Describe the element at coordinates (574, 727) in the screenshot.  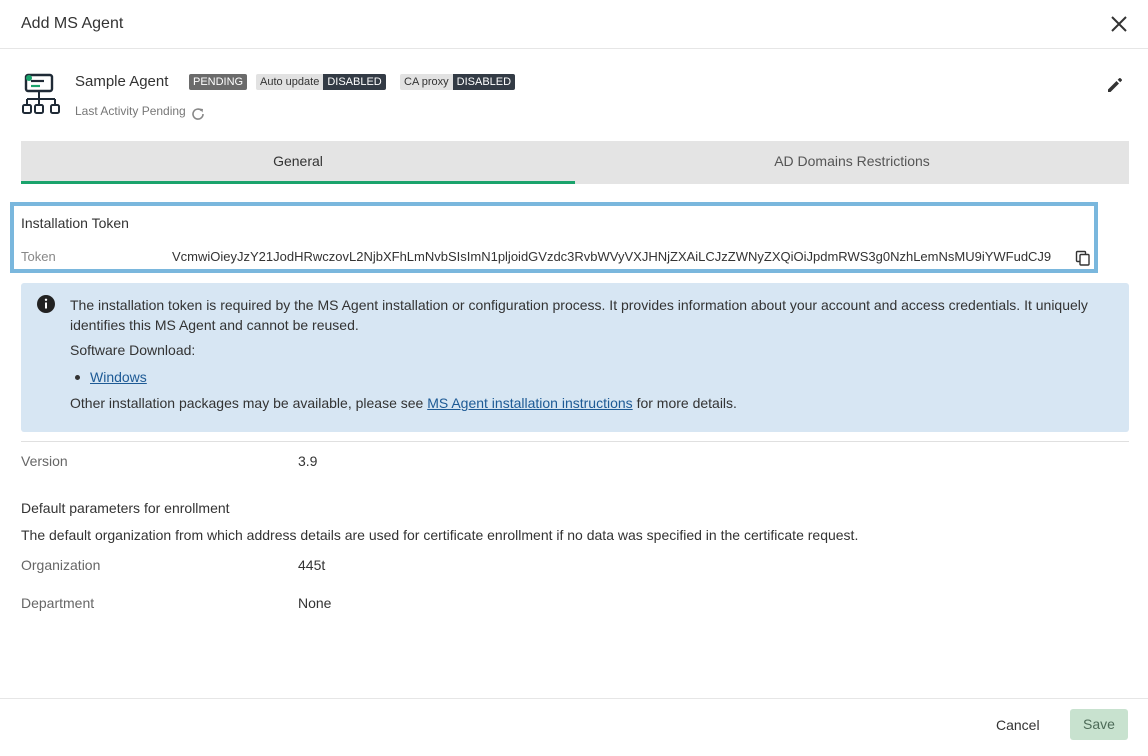
I see `dialog-footer: Cancel Save` at that location.